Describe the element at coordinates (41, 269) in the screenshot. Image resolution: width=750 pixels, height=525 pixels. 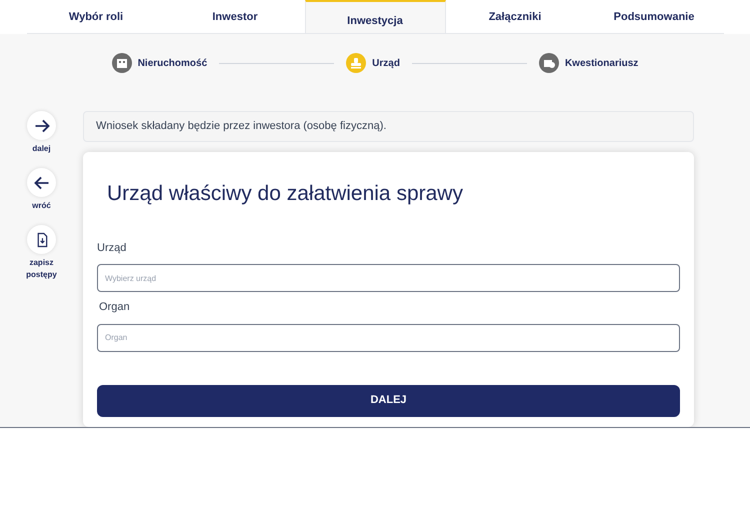
I see `action-label: zapisz postępy` at that location.